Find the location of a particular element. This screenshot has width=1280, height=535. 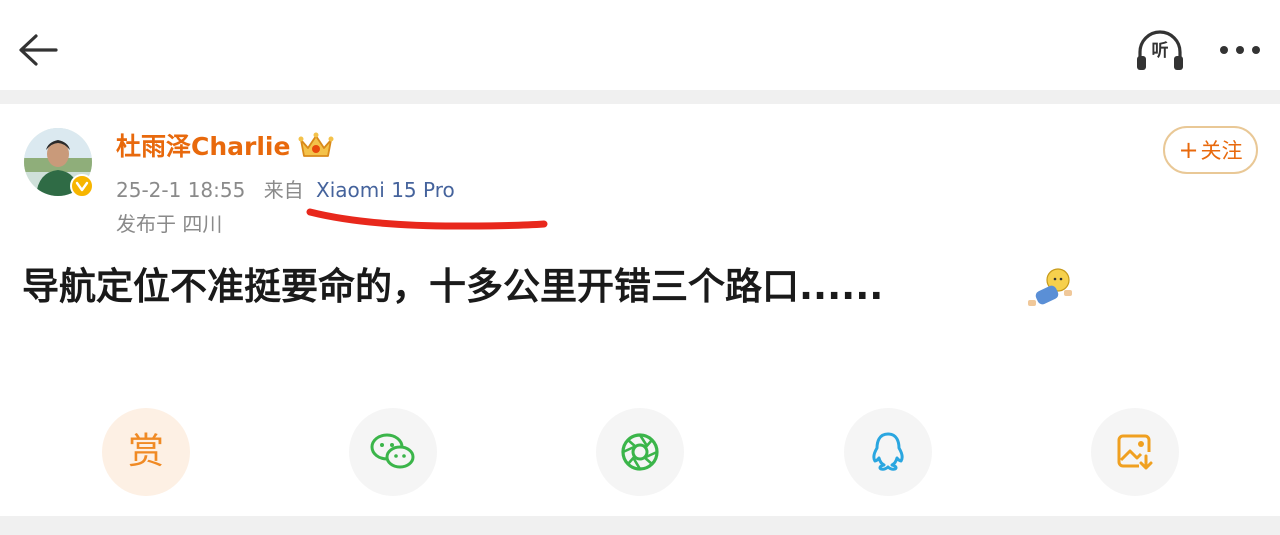

listen-button: 听 is located at coordinates (1160, 51).